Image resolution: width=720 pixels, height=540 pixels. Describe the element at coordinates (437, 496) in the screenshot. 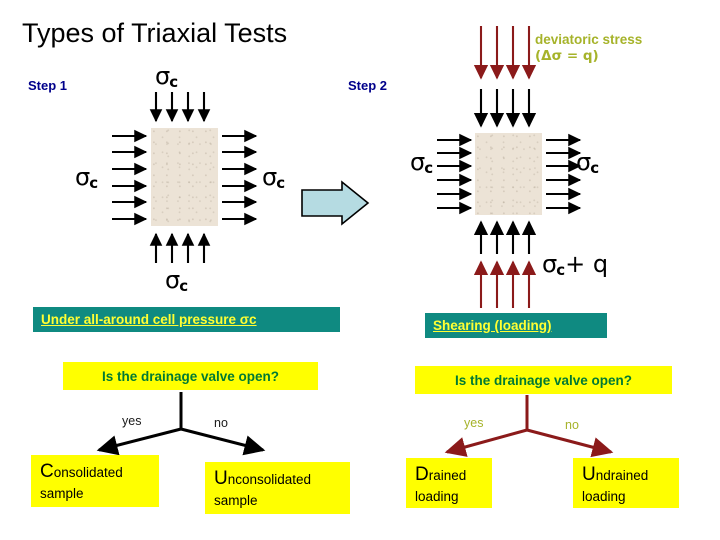

I see `right-leaf-drained-line2: loading` at that location.